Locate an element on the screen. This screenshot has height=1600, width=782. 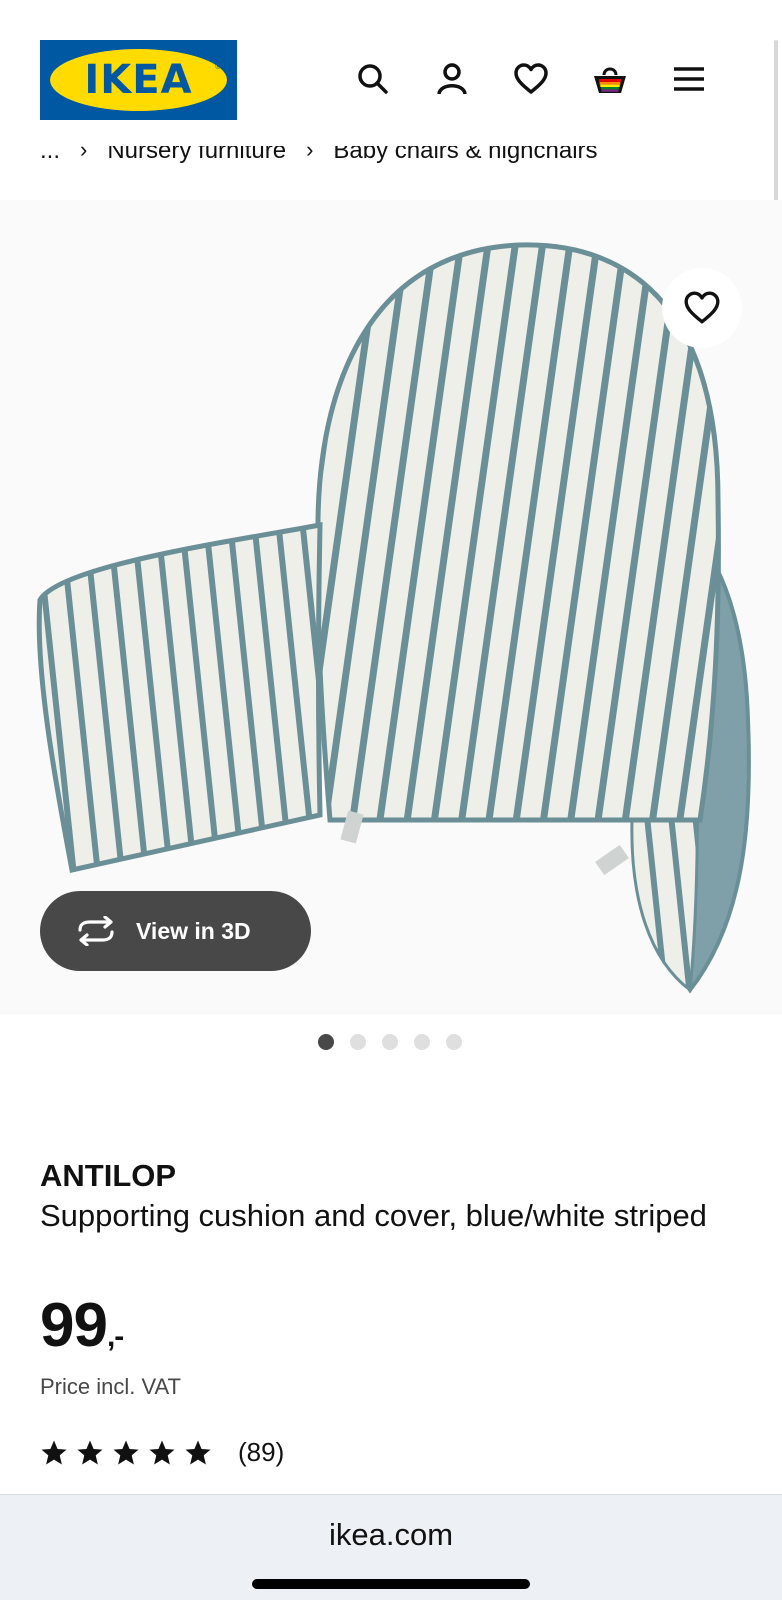
review-count: (89) is located at coordinates (261, 1452).